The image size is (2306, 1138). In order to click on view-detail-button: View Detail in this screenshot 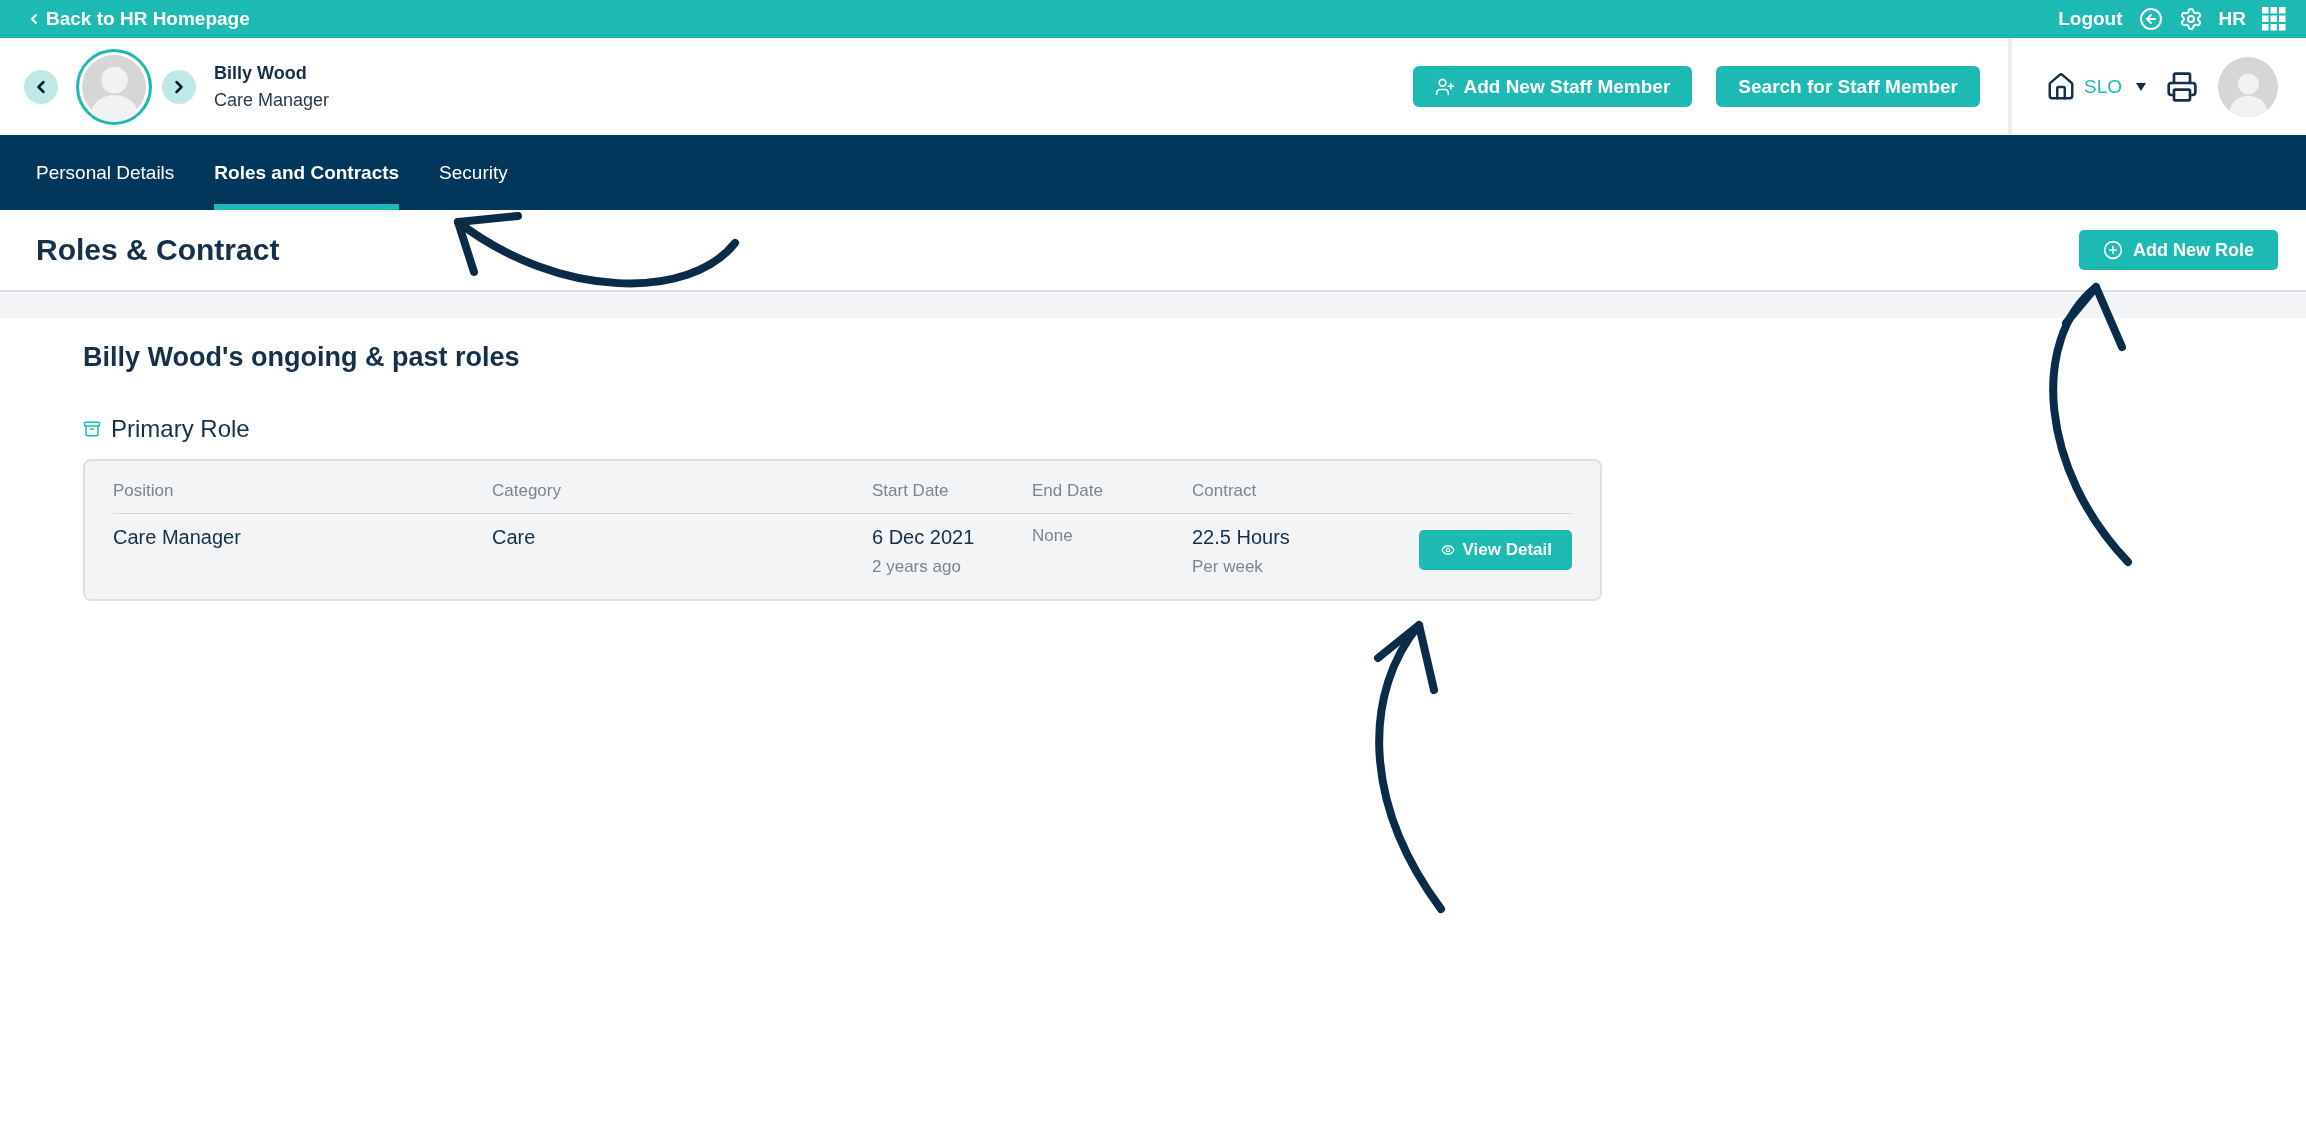, I will do `click(1495, 550)`.